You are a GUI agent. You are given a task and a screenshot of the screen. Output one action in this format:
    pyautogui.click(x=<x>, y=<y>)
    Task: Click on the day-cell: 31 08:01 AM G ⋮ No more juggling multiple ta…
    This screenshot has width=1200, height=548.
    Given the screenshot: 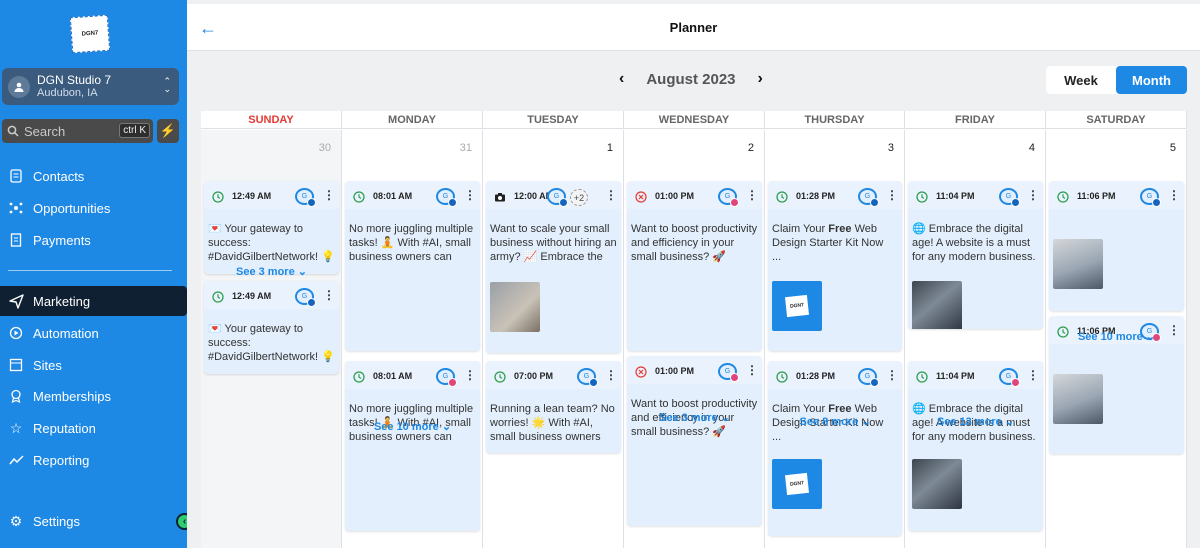 What is the action you would take?
    pyautogui.click(x=412, y=339)
    